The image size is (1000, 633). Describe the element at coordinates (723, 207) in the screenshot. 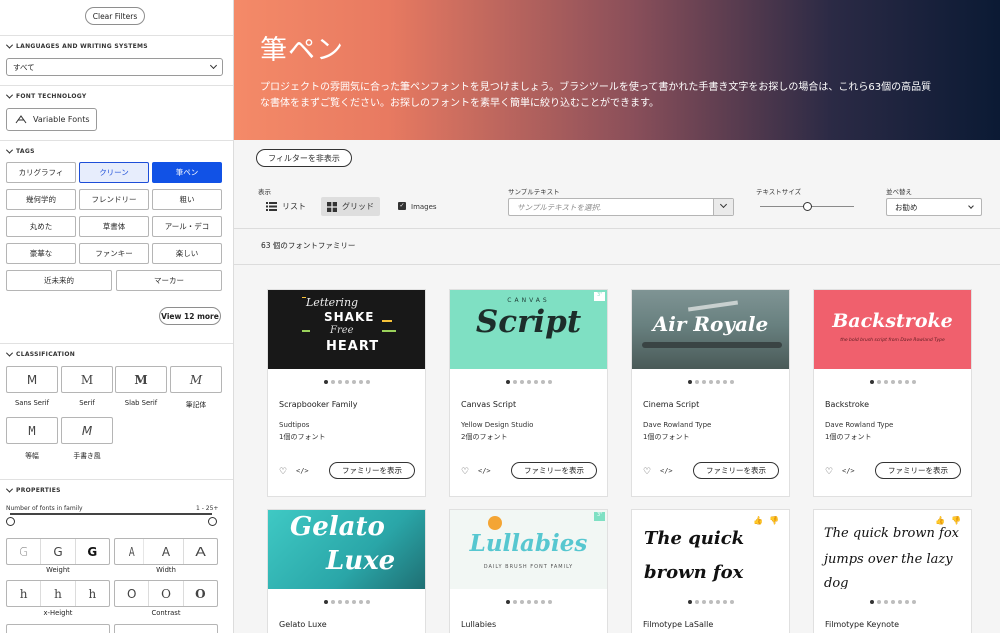

I see `sample-dropdown-button` at that location.